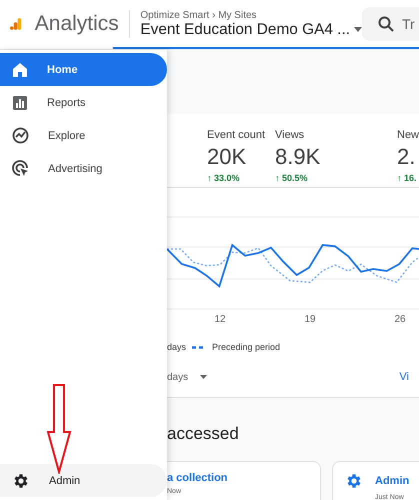 This screenshot has height=500, width=419. Describe the element at coordinates (236, 135) in the screenshot. I see `metric-label: Event count` at that location.